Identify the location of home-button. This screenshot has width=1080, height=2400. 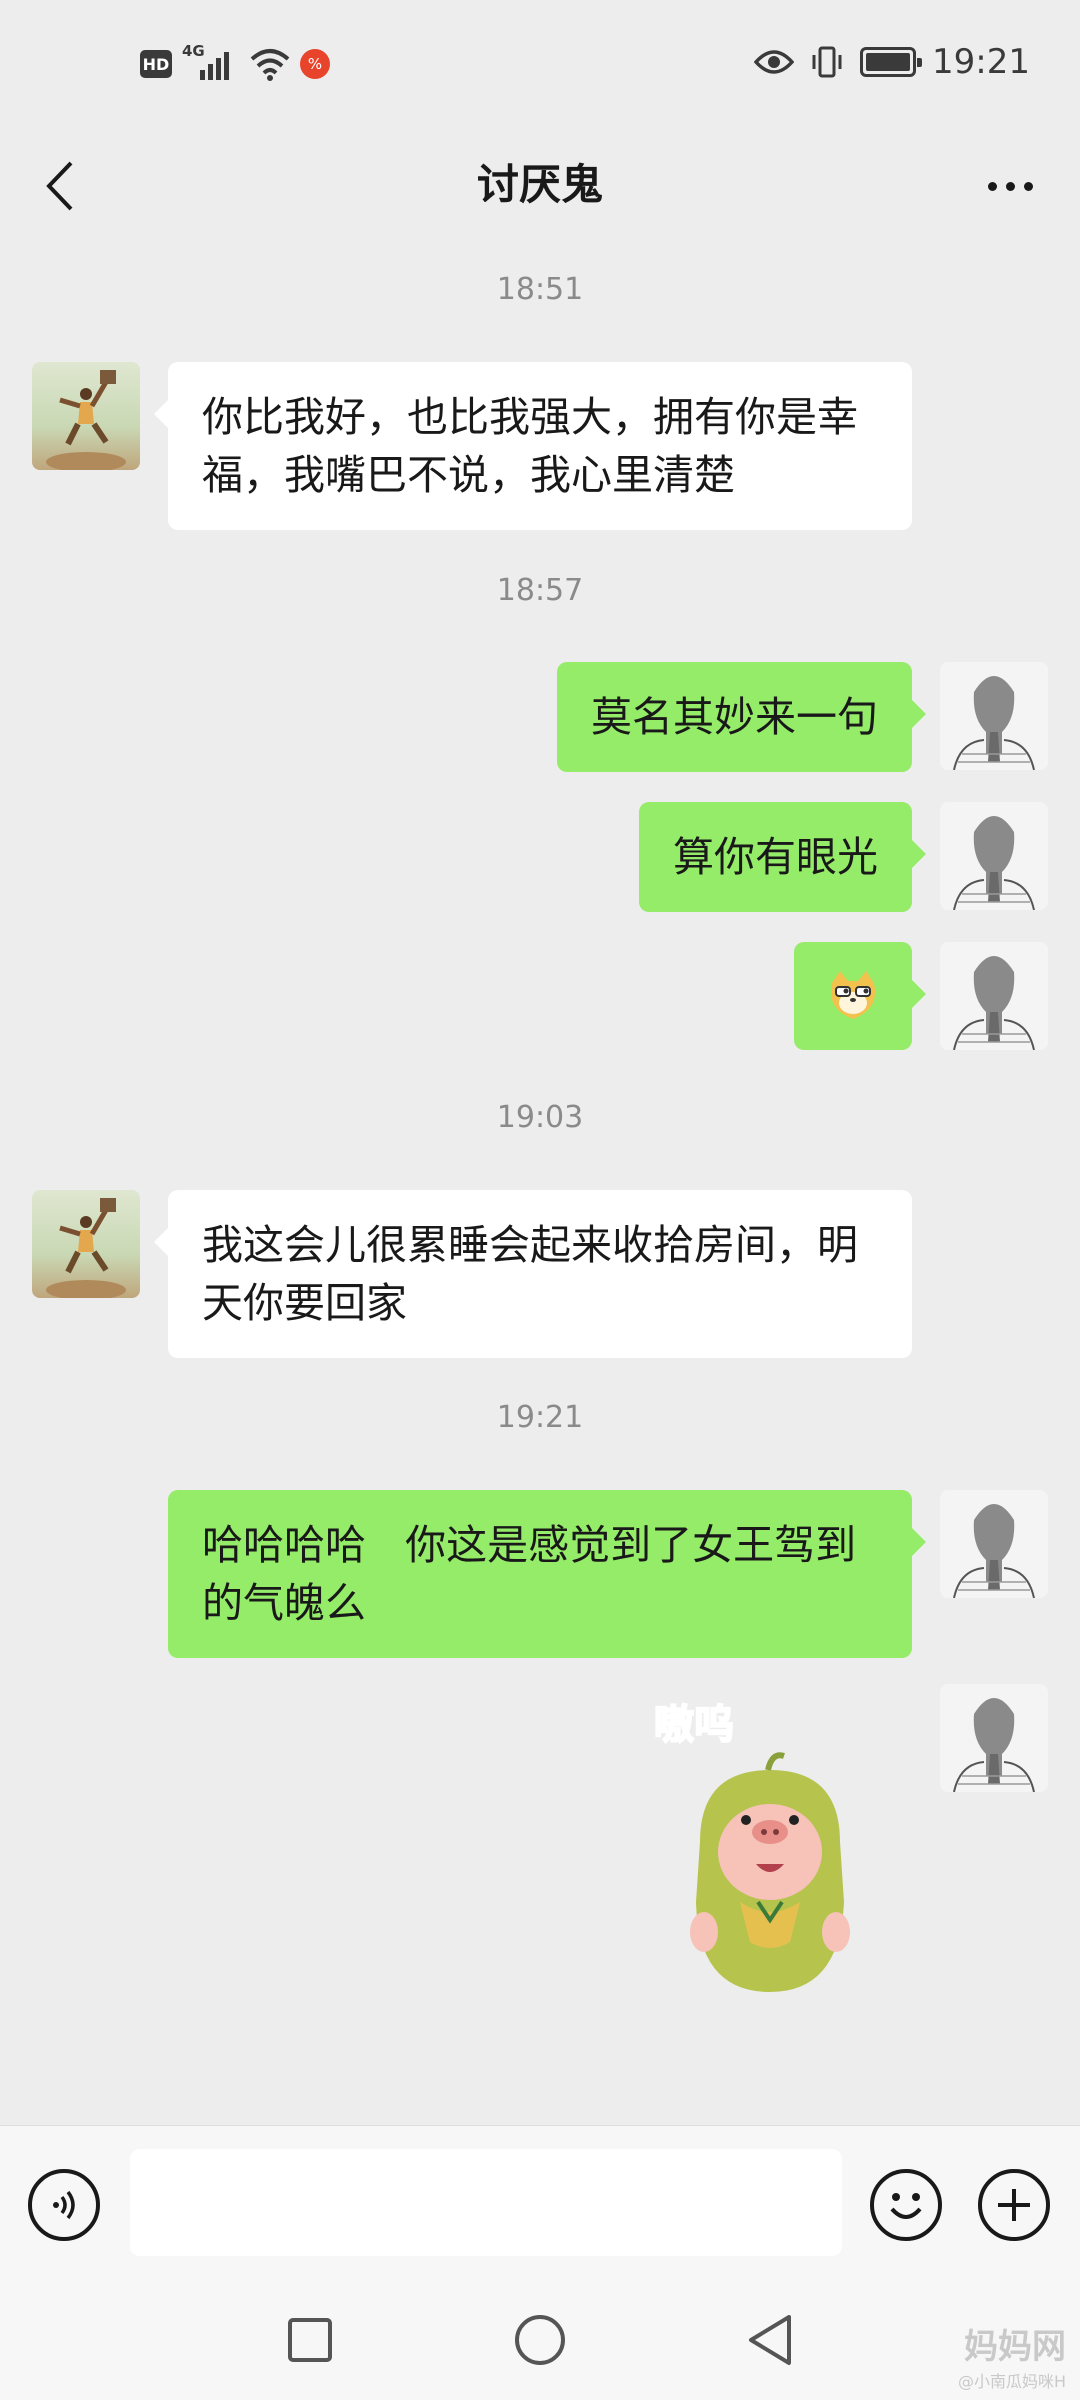
(540, 2340).